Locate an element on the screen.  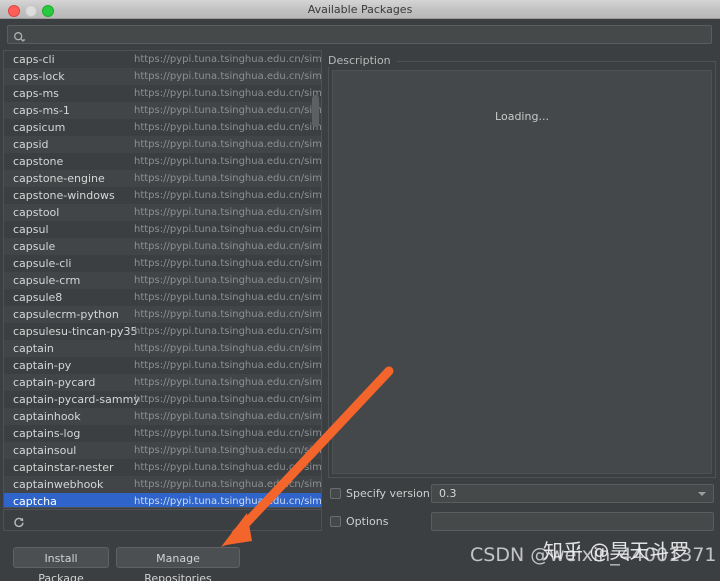
package-name: capsule8 is located at coordinates (38, 297).